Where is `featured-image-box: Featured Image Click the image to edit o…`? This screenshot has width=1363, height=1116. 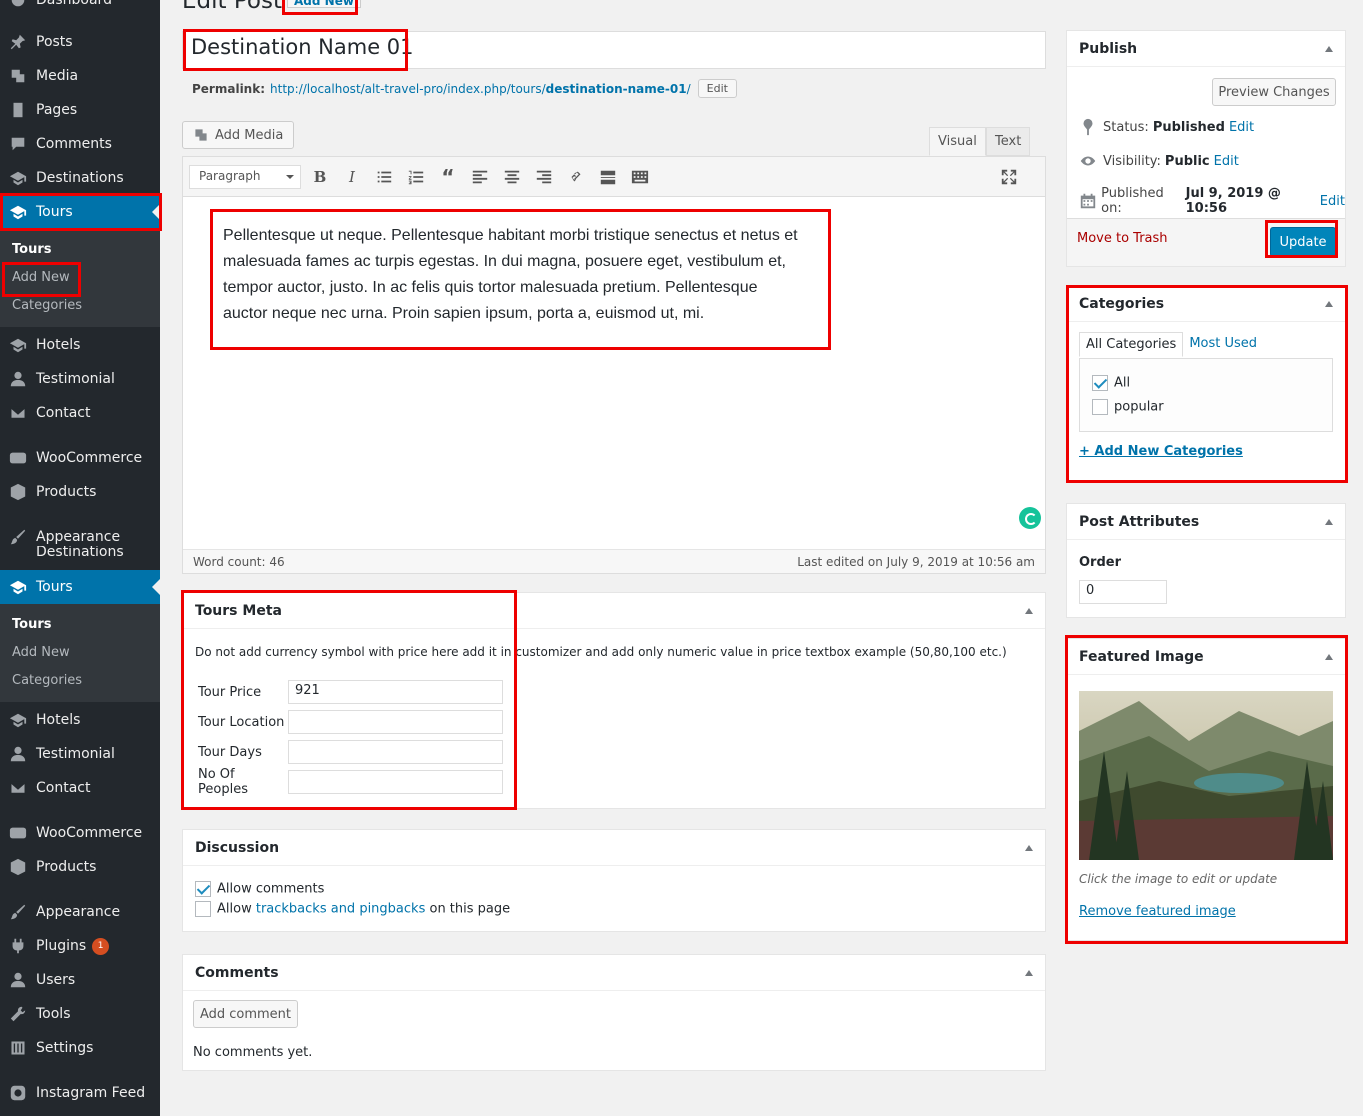 featured-image-box: Featured Image Click the image to edit o… is located at coordinates (1206, 789).